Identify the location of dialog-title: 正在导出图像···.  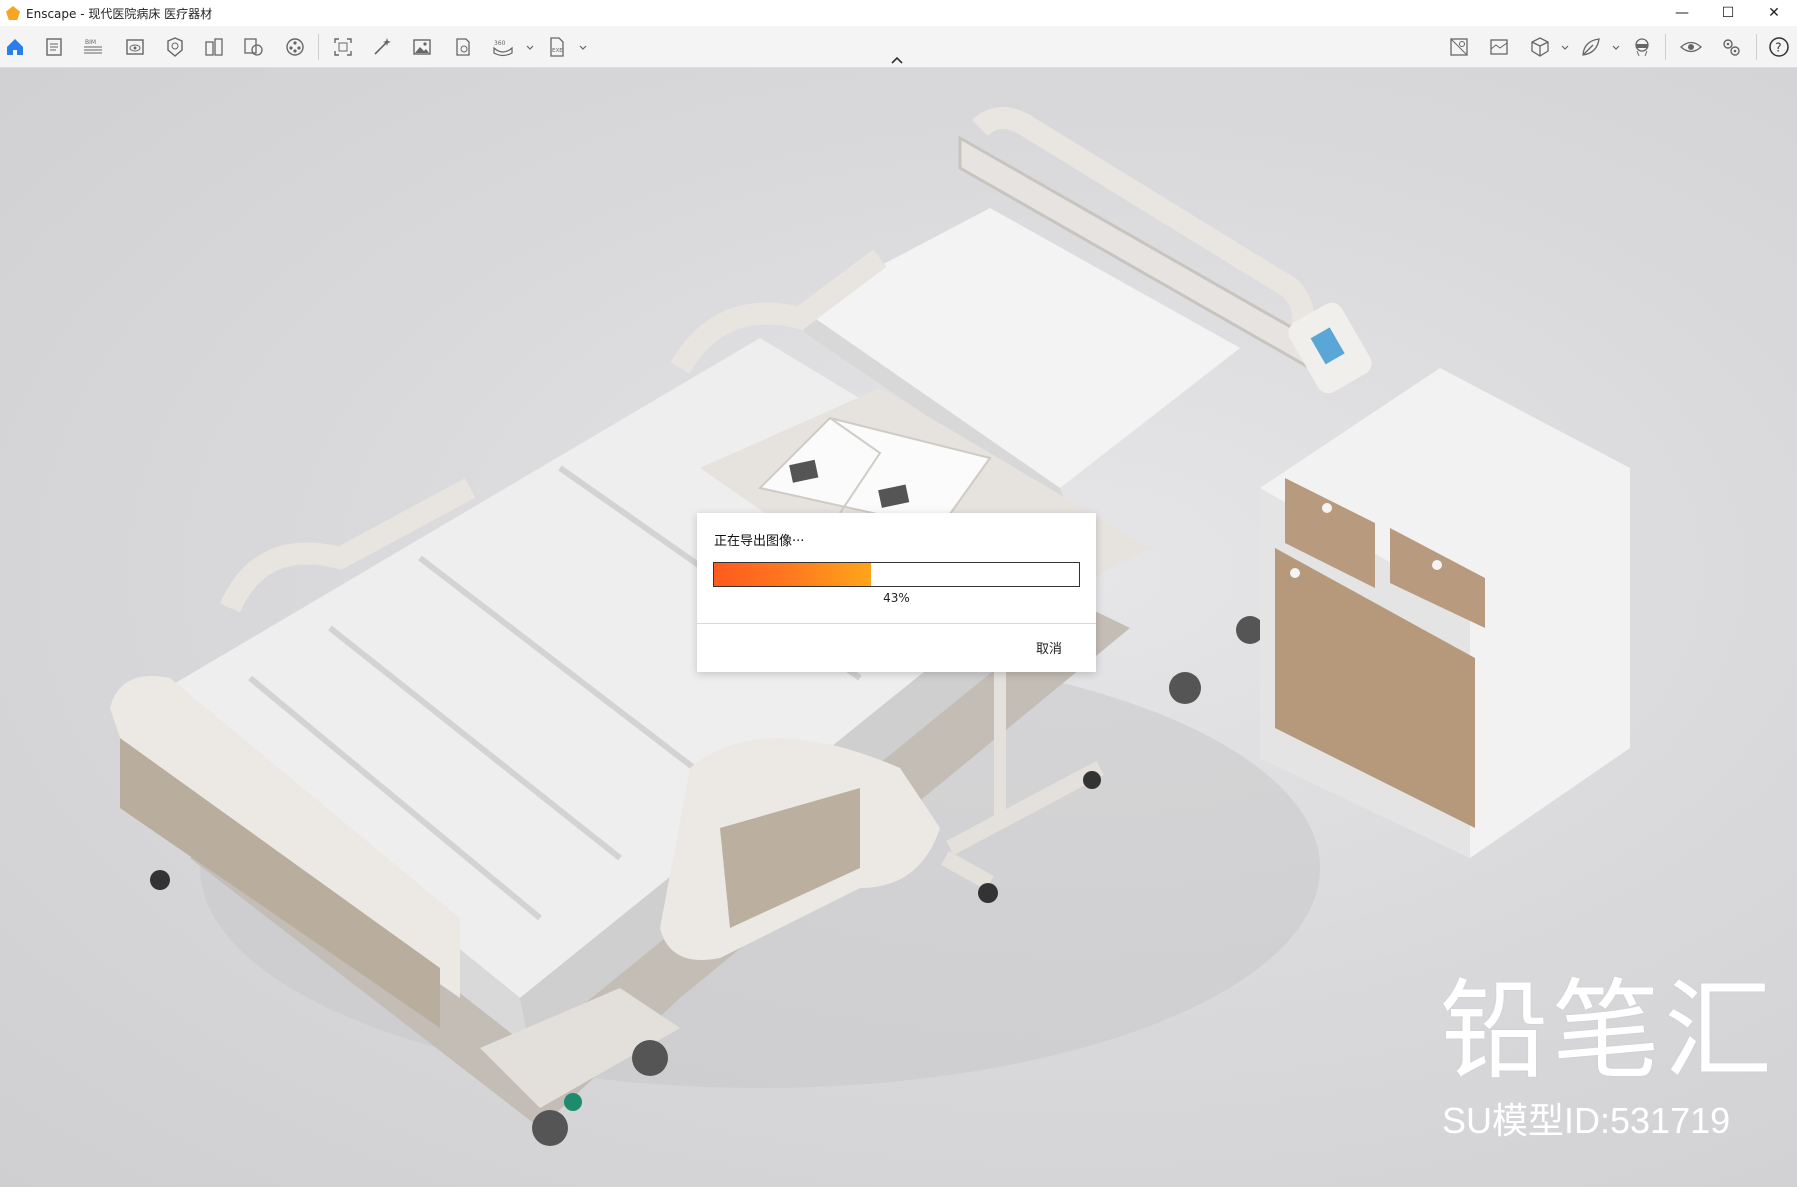
(759, 541).